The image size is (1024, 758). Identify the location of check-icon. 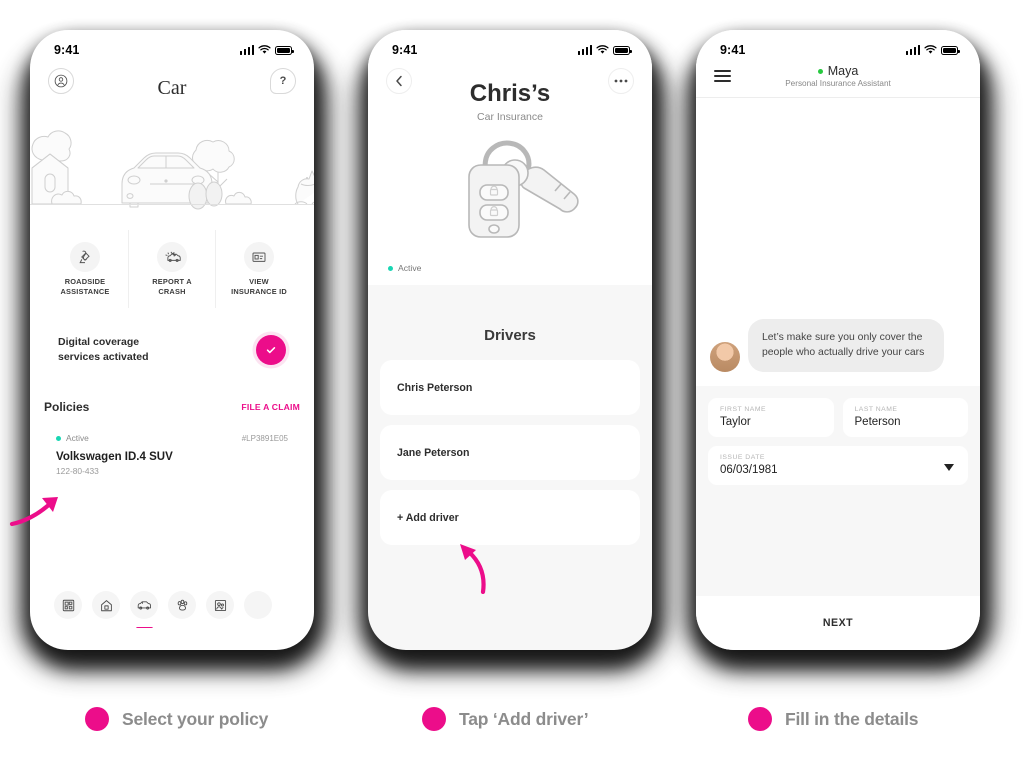
(271, 350).